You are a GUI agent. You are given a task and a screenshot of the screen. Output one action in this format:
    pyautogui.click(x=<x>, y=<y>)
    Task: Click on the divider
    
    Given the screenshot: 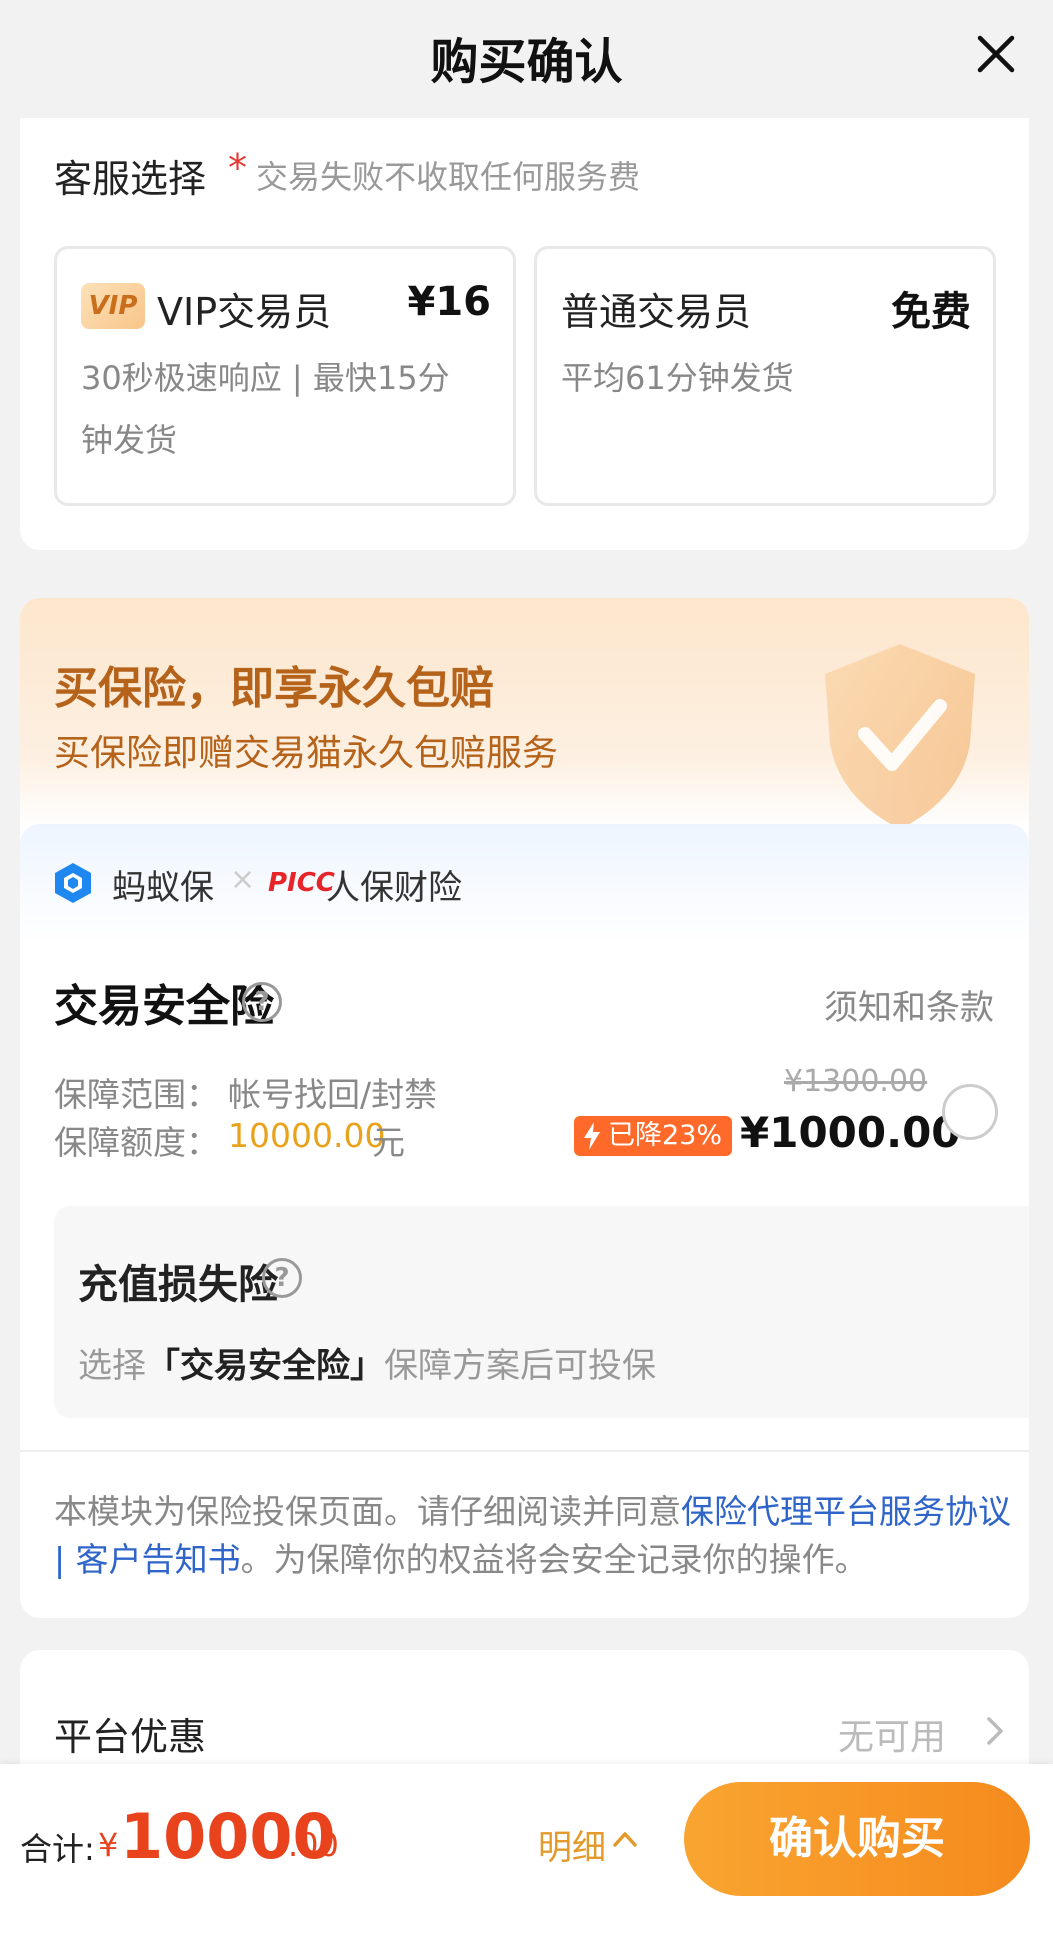 What is the action you would take?
    pyautogui.click(x=524, y=1451)
    